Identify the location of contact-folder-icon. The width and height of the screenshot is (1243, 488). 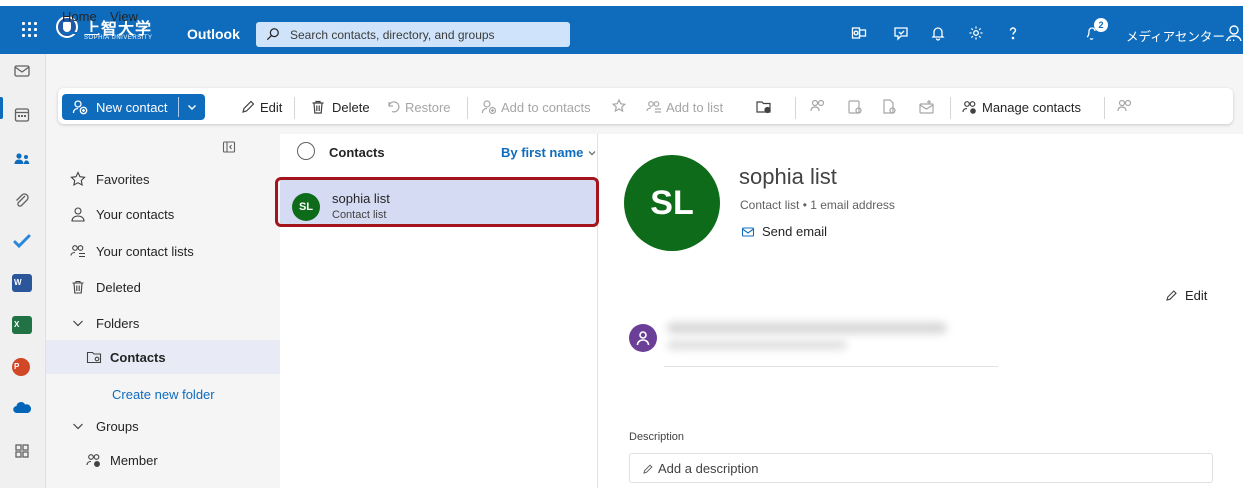
(94, 357).